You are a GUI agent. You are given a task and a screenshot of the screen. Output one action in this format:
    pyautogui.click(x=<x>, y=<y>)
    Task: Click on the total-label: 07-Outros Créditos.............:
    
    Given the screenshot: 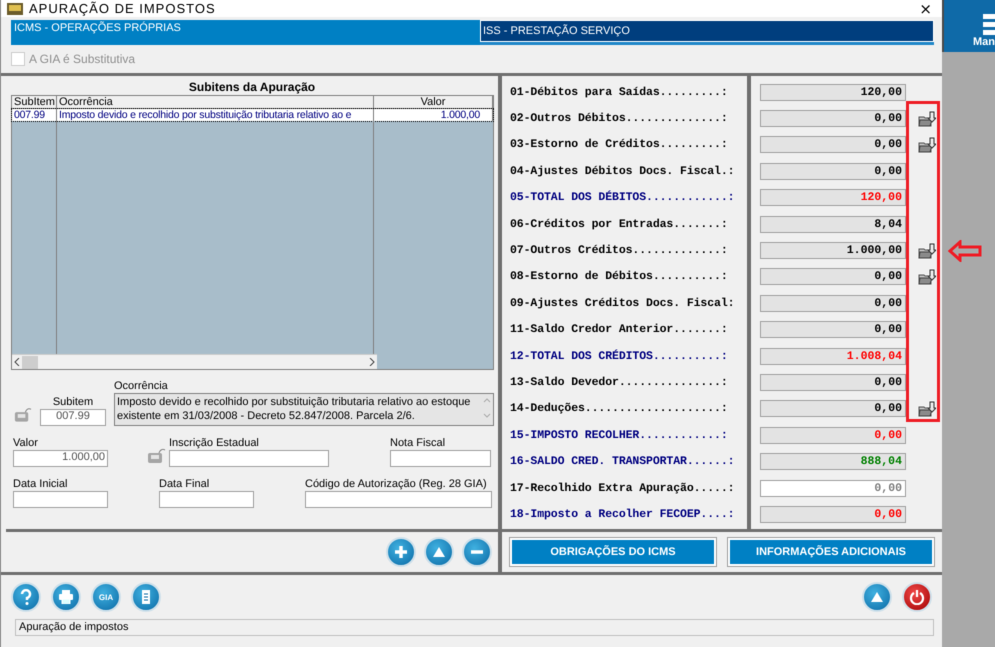 What is the action you would take?
    pyautogui.click(x=619, y=251)
    